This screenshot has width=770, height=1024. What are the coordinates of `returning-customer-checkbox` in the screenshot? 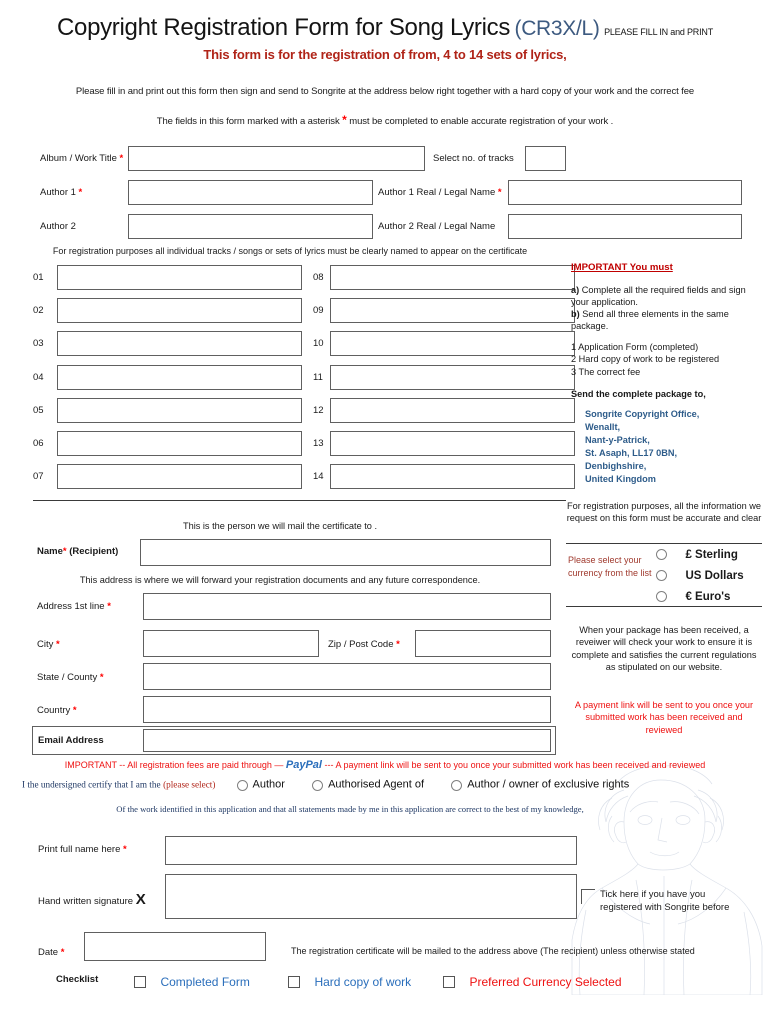 It's located at (588, 896).